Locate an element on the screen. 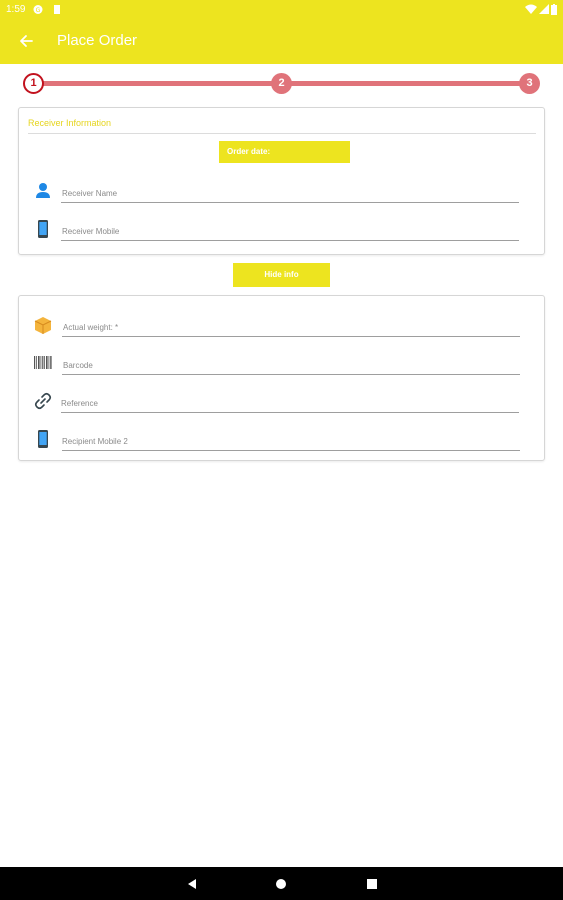 Image resolution: width=563 pixels, height=900 pixels. step-1: 1 is located at coordinates (33, 83).